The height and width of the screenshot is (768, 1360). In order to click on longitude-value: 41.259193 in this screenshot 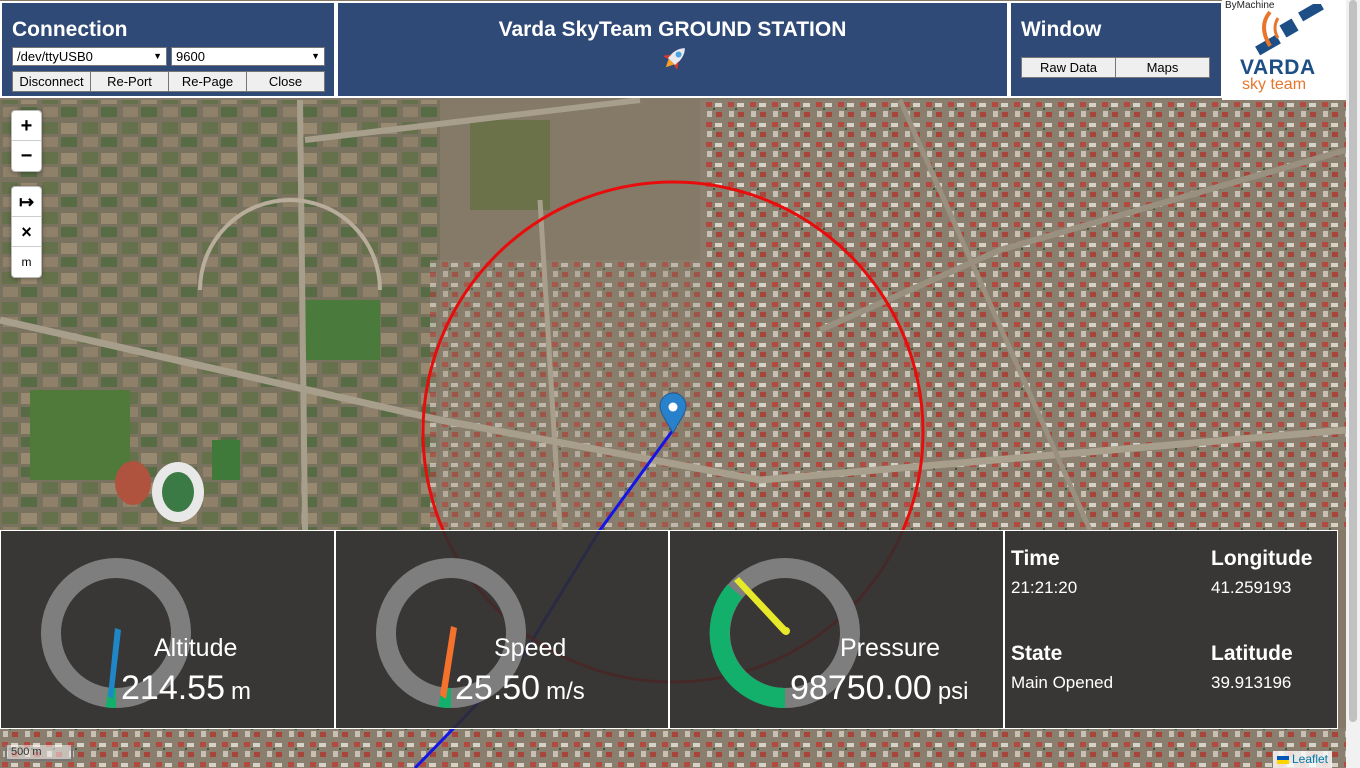, I will do `click(1251, 587)`.